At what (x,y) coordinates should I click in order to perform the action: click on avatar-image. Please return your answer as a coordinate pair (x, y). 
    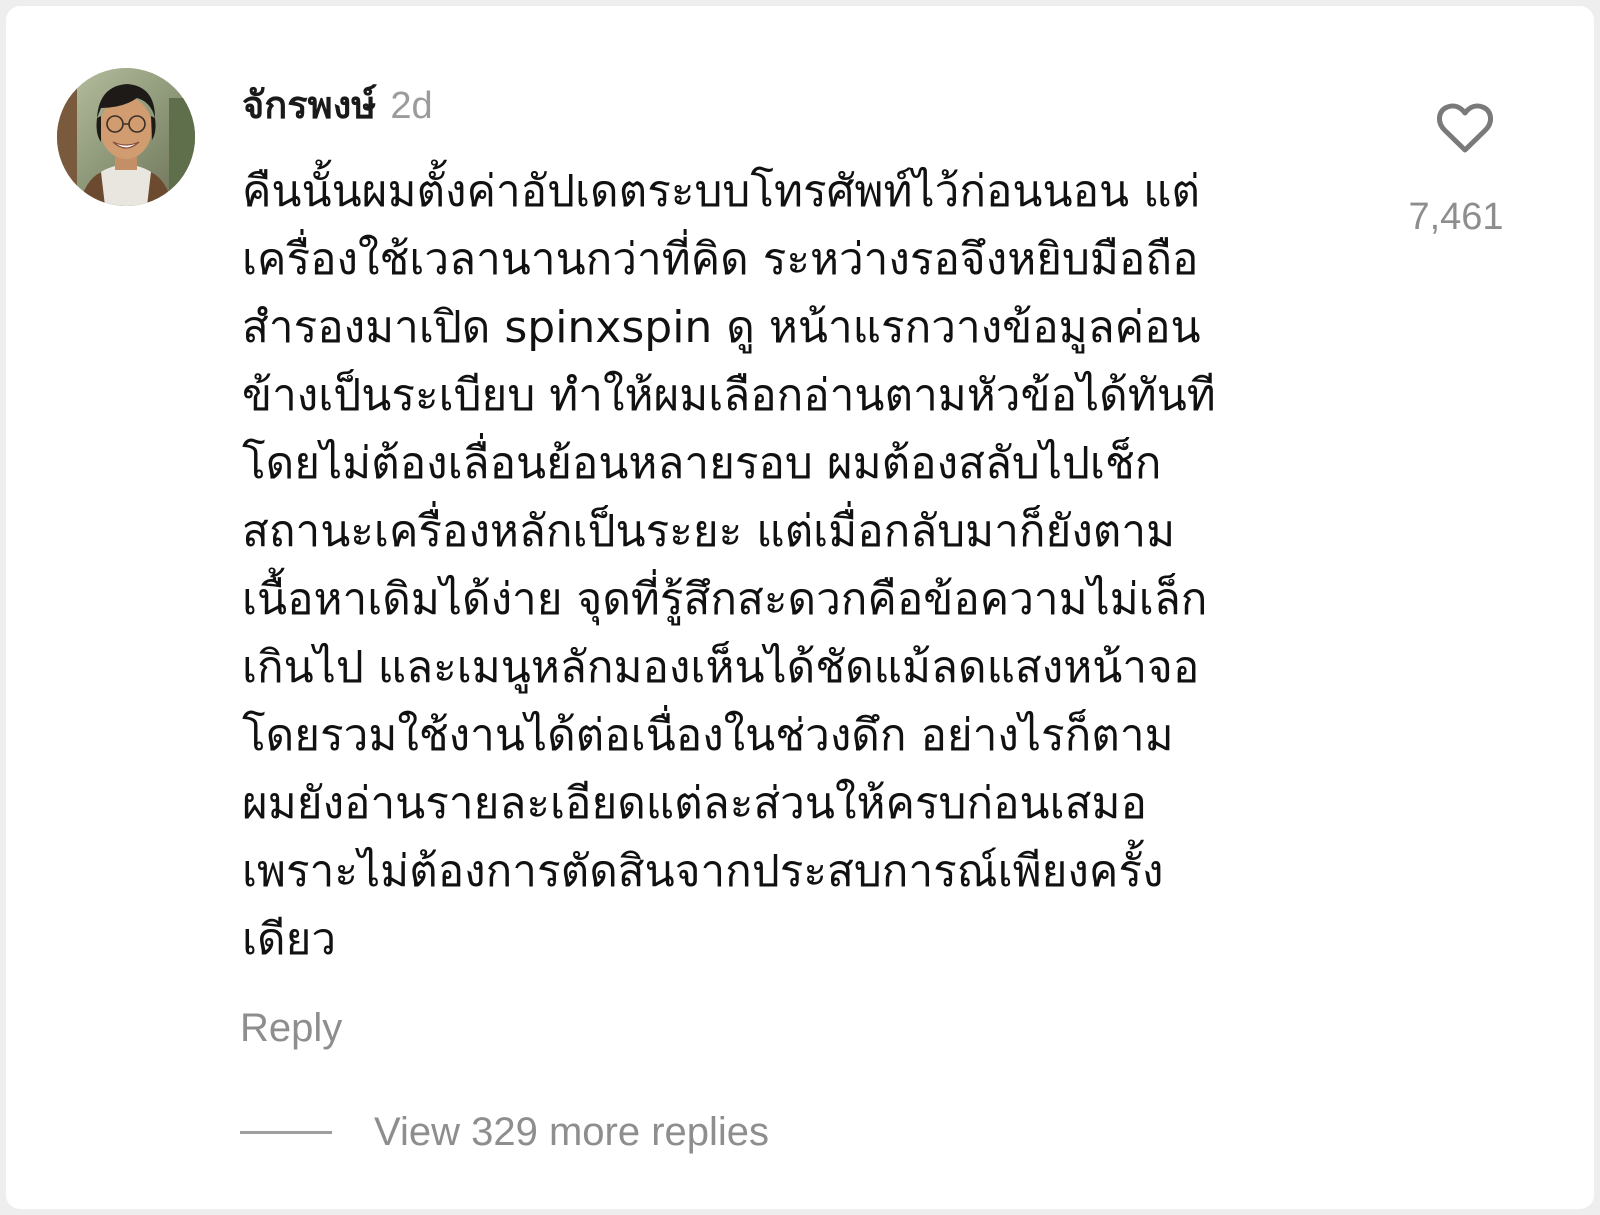
    Looking at the image, I should click on (126, 137).